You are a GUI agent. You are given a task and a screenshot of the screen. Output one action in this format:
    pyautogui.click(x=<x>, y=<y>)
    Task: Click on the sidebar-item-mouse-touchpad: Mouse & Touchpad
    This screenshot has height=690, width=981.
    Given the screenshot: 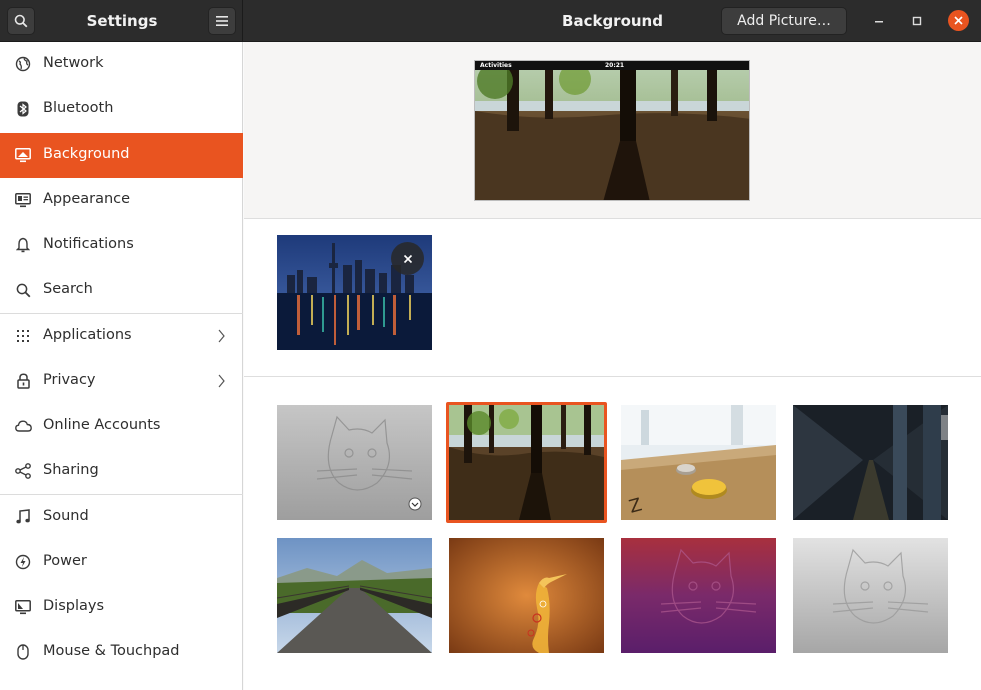 What is the action you would take?
    pyautogui.click(x=121, y=652)
    